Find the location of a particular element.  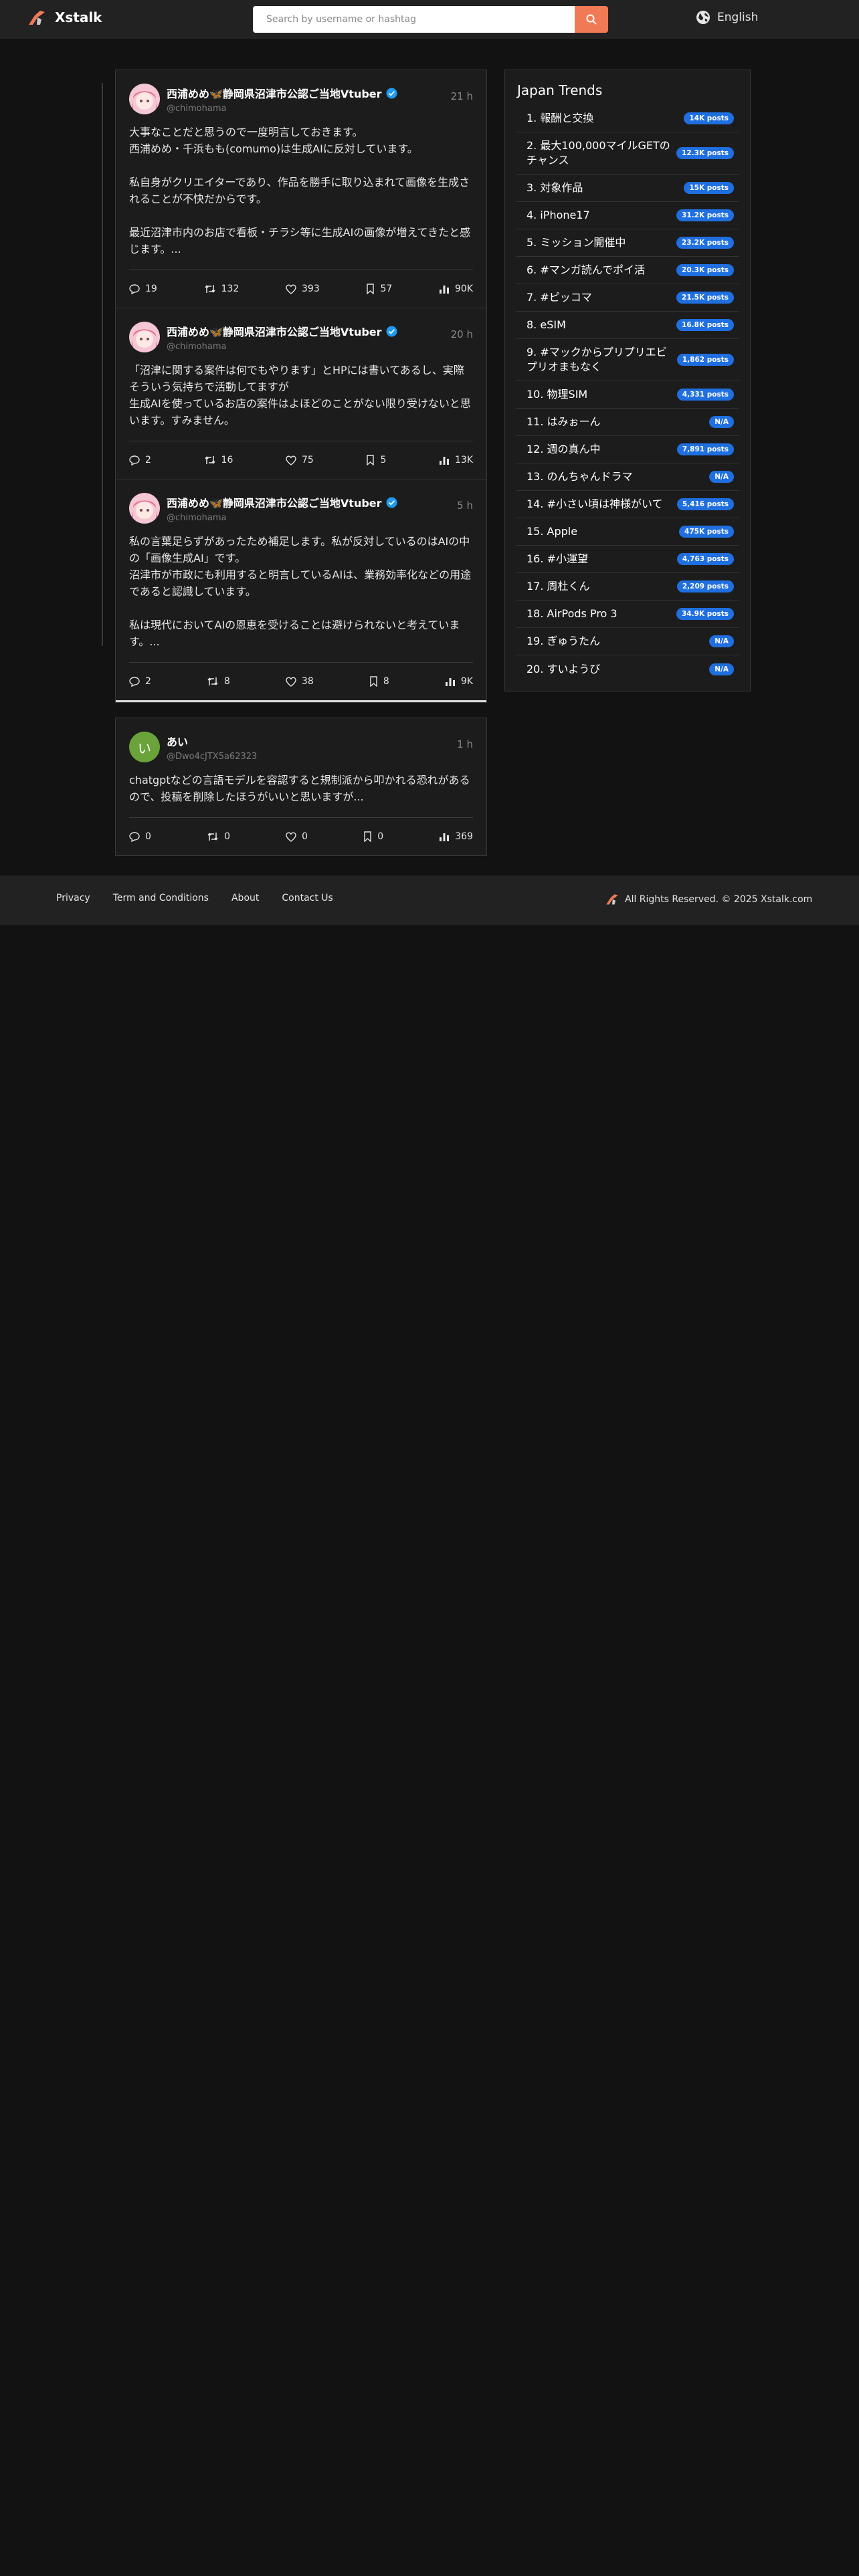

footer-link-about: About is located at coordinates (245, 898).